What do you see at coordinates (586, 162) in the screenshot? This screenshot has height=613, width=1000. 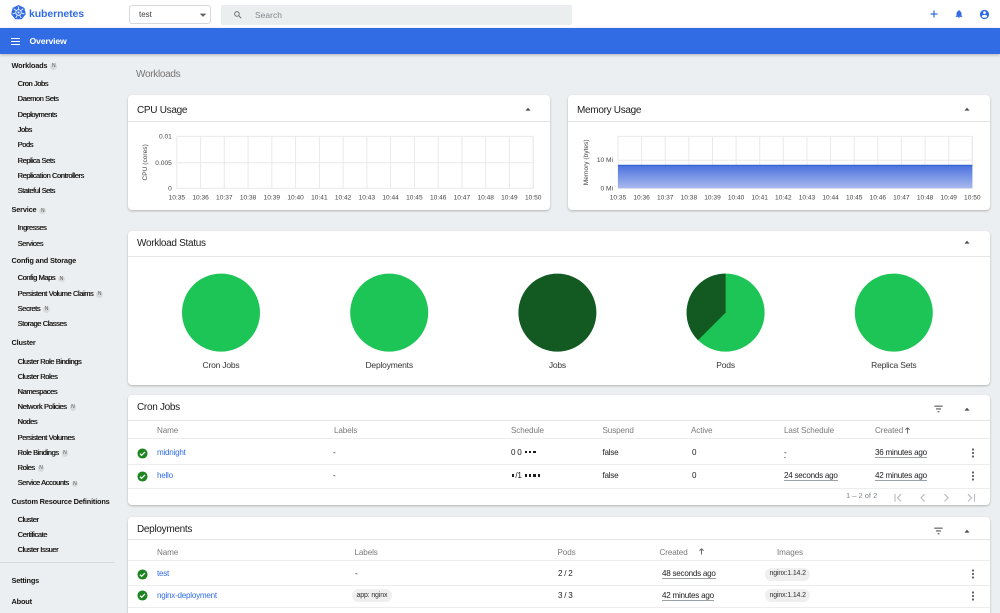 I see `svg-text: Memory (bytes)` at bounding box center [586, 162].